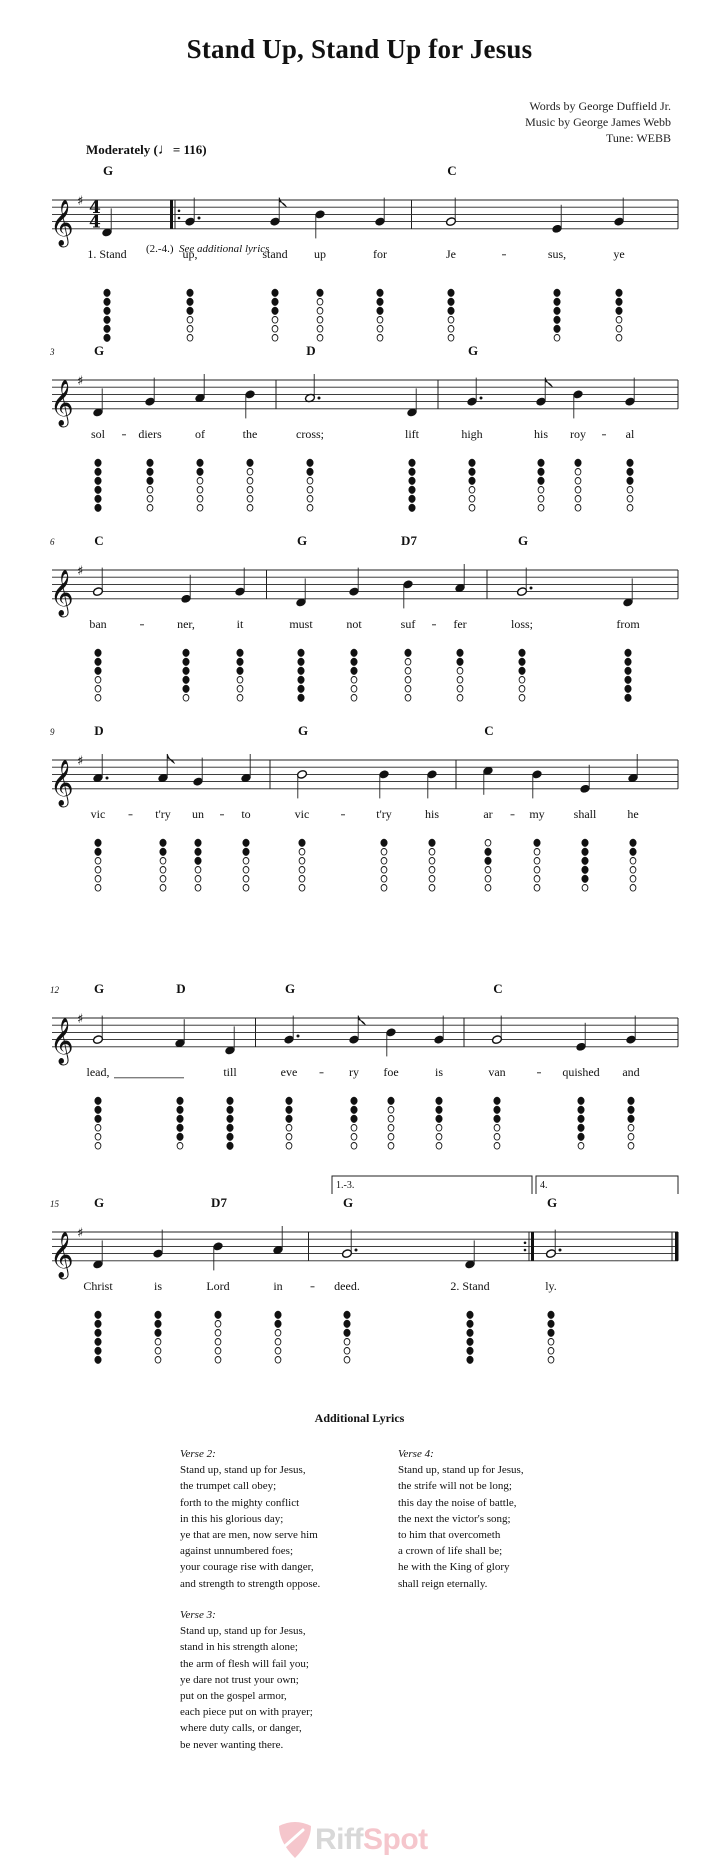 Image resolution: width=719 pixels, height=1860 pixels. What do you see at coordinates (54, 1204) in the screenshot?
I see `measure-number: 15` at bounding box center [54, 1204].